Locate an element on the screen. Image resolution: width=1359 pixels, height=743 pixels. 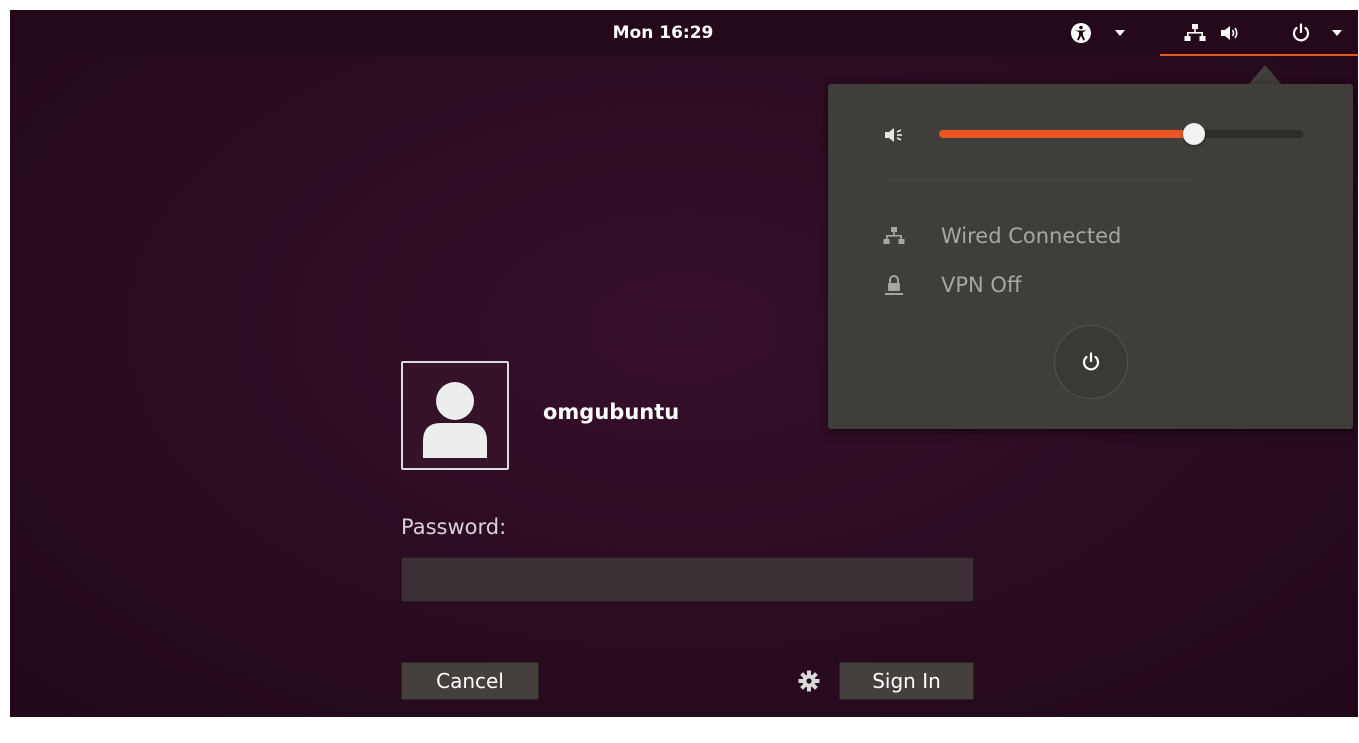
sign-in-button: Sign In is located at coordinates (906, 681).